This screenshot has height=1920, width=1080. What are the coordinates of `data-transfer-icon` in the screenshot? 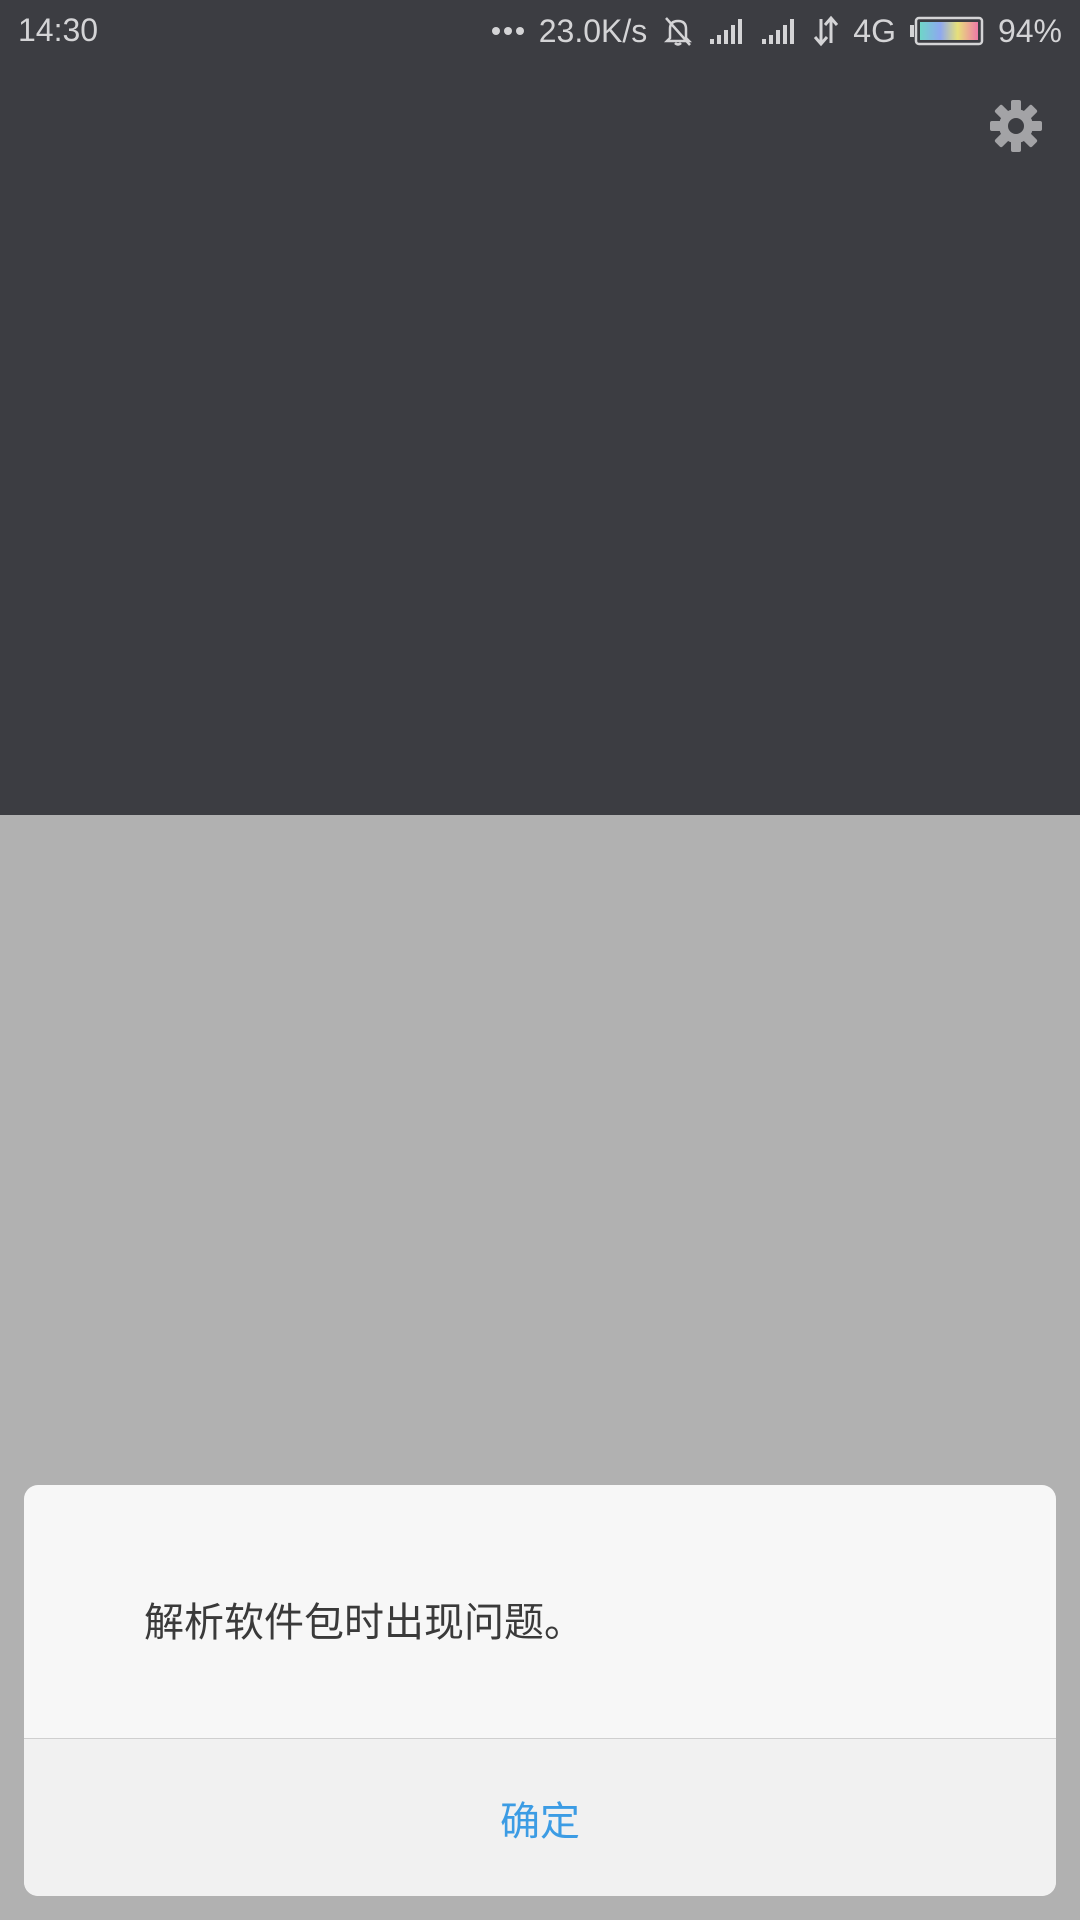 It's located at (826, 31).